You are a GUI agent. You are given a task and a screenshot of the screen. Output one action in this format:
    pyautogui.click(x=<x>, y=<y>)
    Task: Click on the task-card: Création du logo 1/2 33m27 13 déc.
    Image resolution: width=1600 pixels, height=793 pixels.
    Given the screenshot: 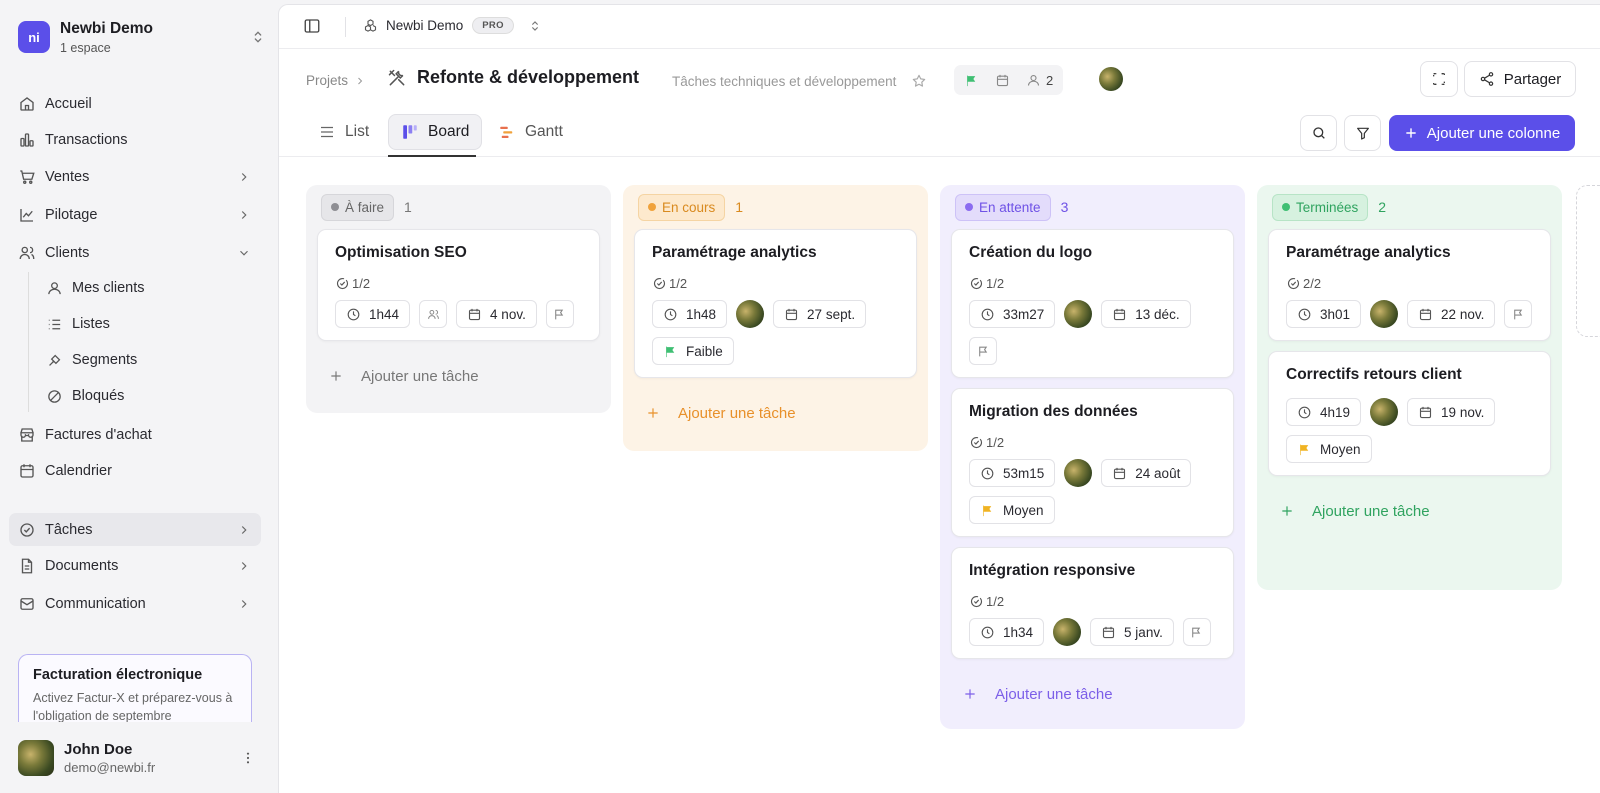 What is the action you would take?
    pyautogui.click(x=1092, y=303)
    